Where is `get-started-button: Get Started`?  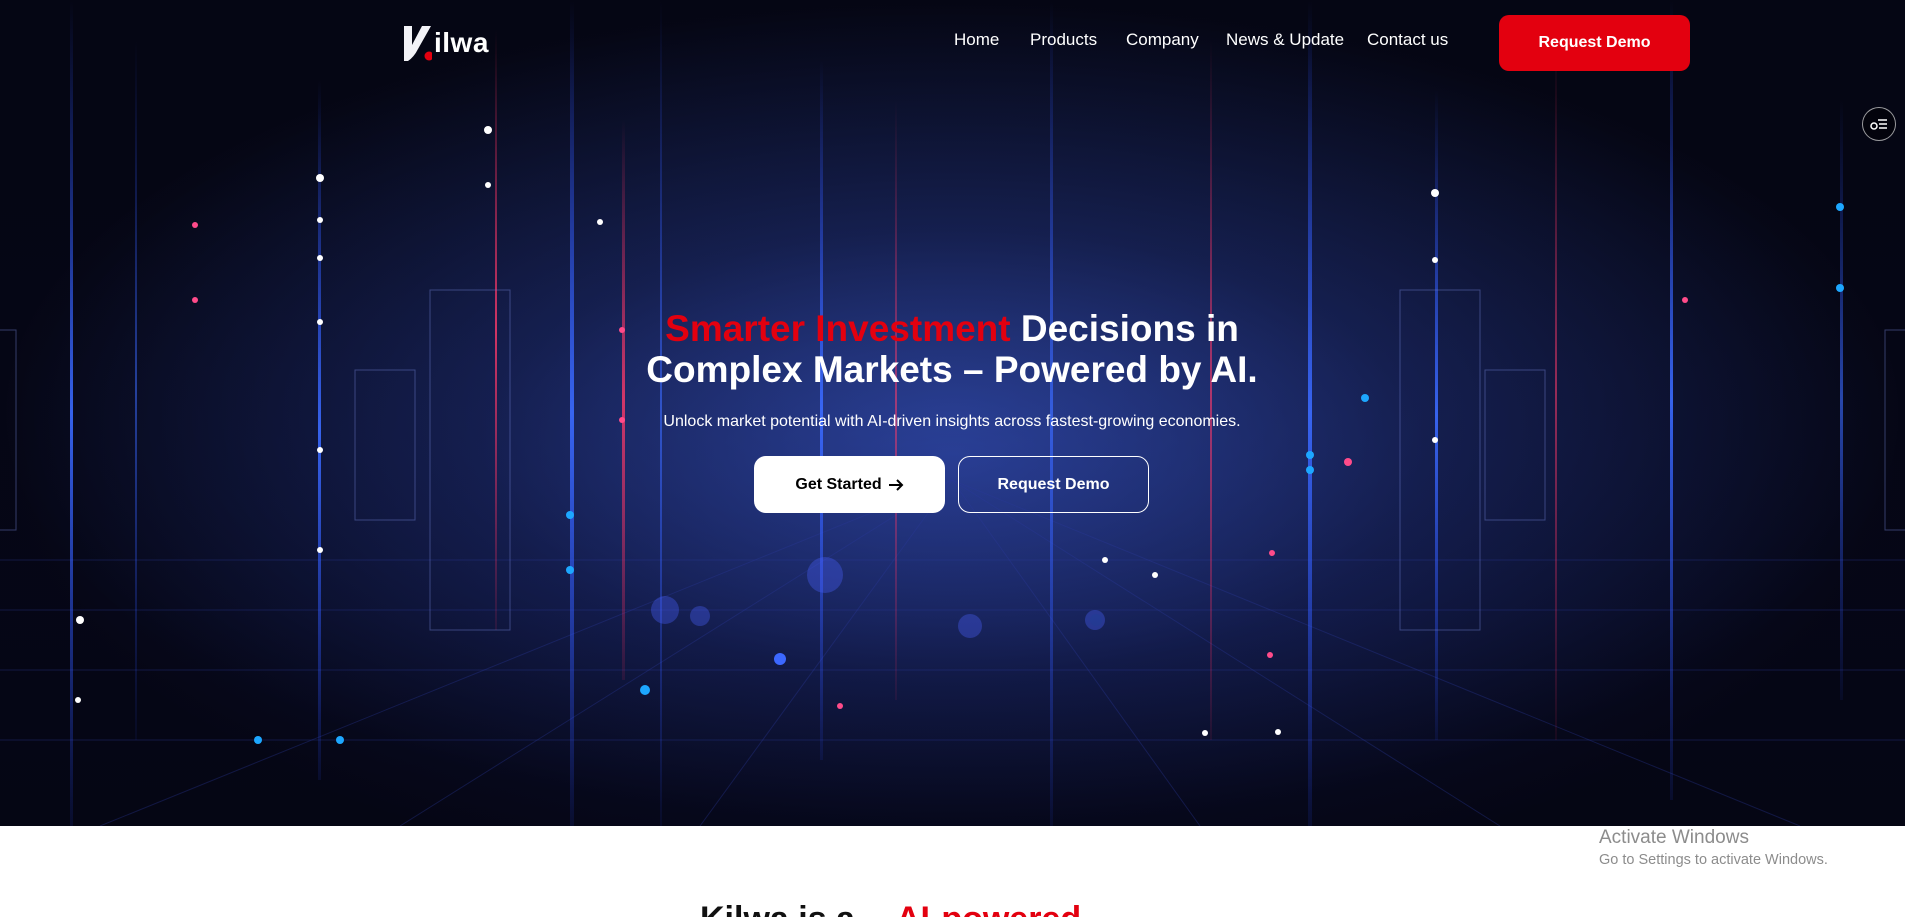 get-started-button: Get Started is located at coordinates (849, 484).